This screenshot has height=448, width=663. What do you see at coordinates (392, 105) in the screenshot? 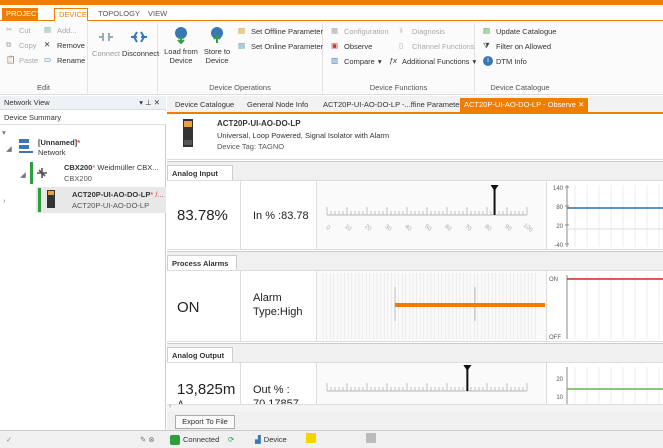
I see `tab-offline-parameter: ACT20P-UI-AO-DO-LP -...ffine Parameter` at bounding box center [392, 105].